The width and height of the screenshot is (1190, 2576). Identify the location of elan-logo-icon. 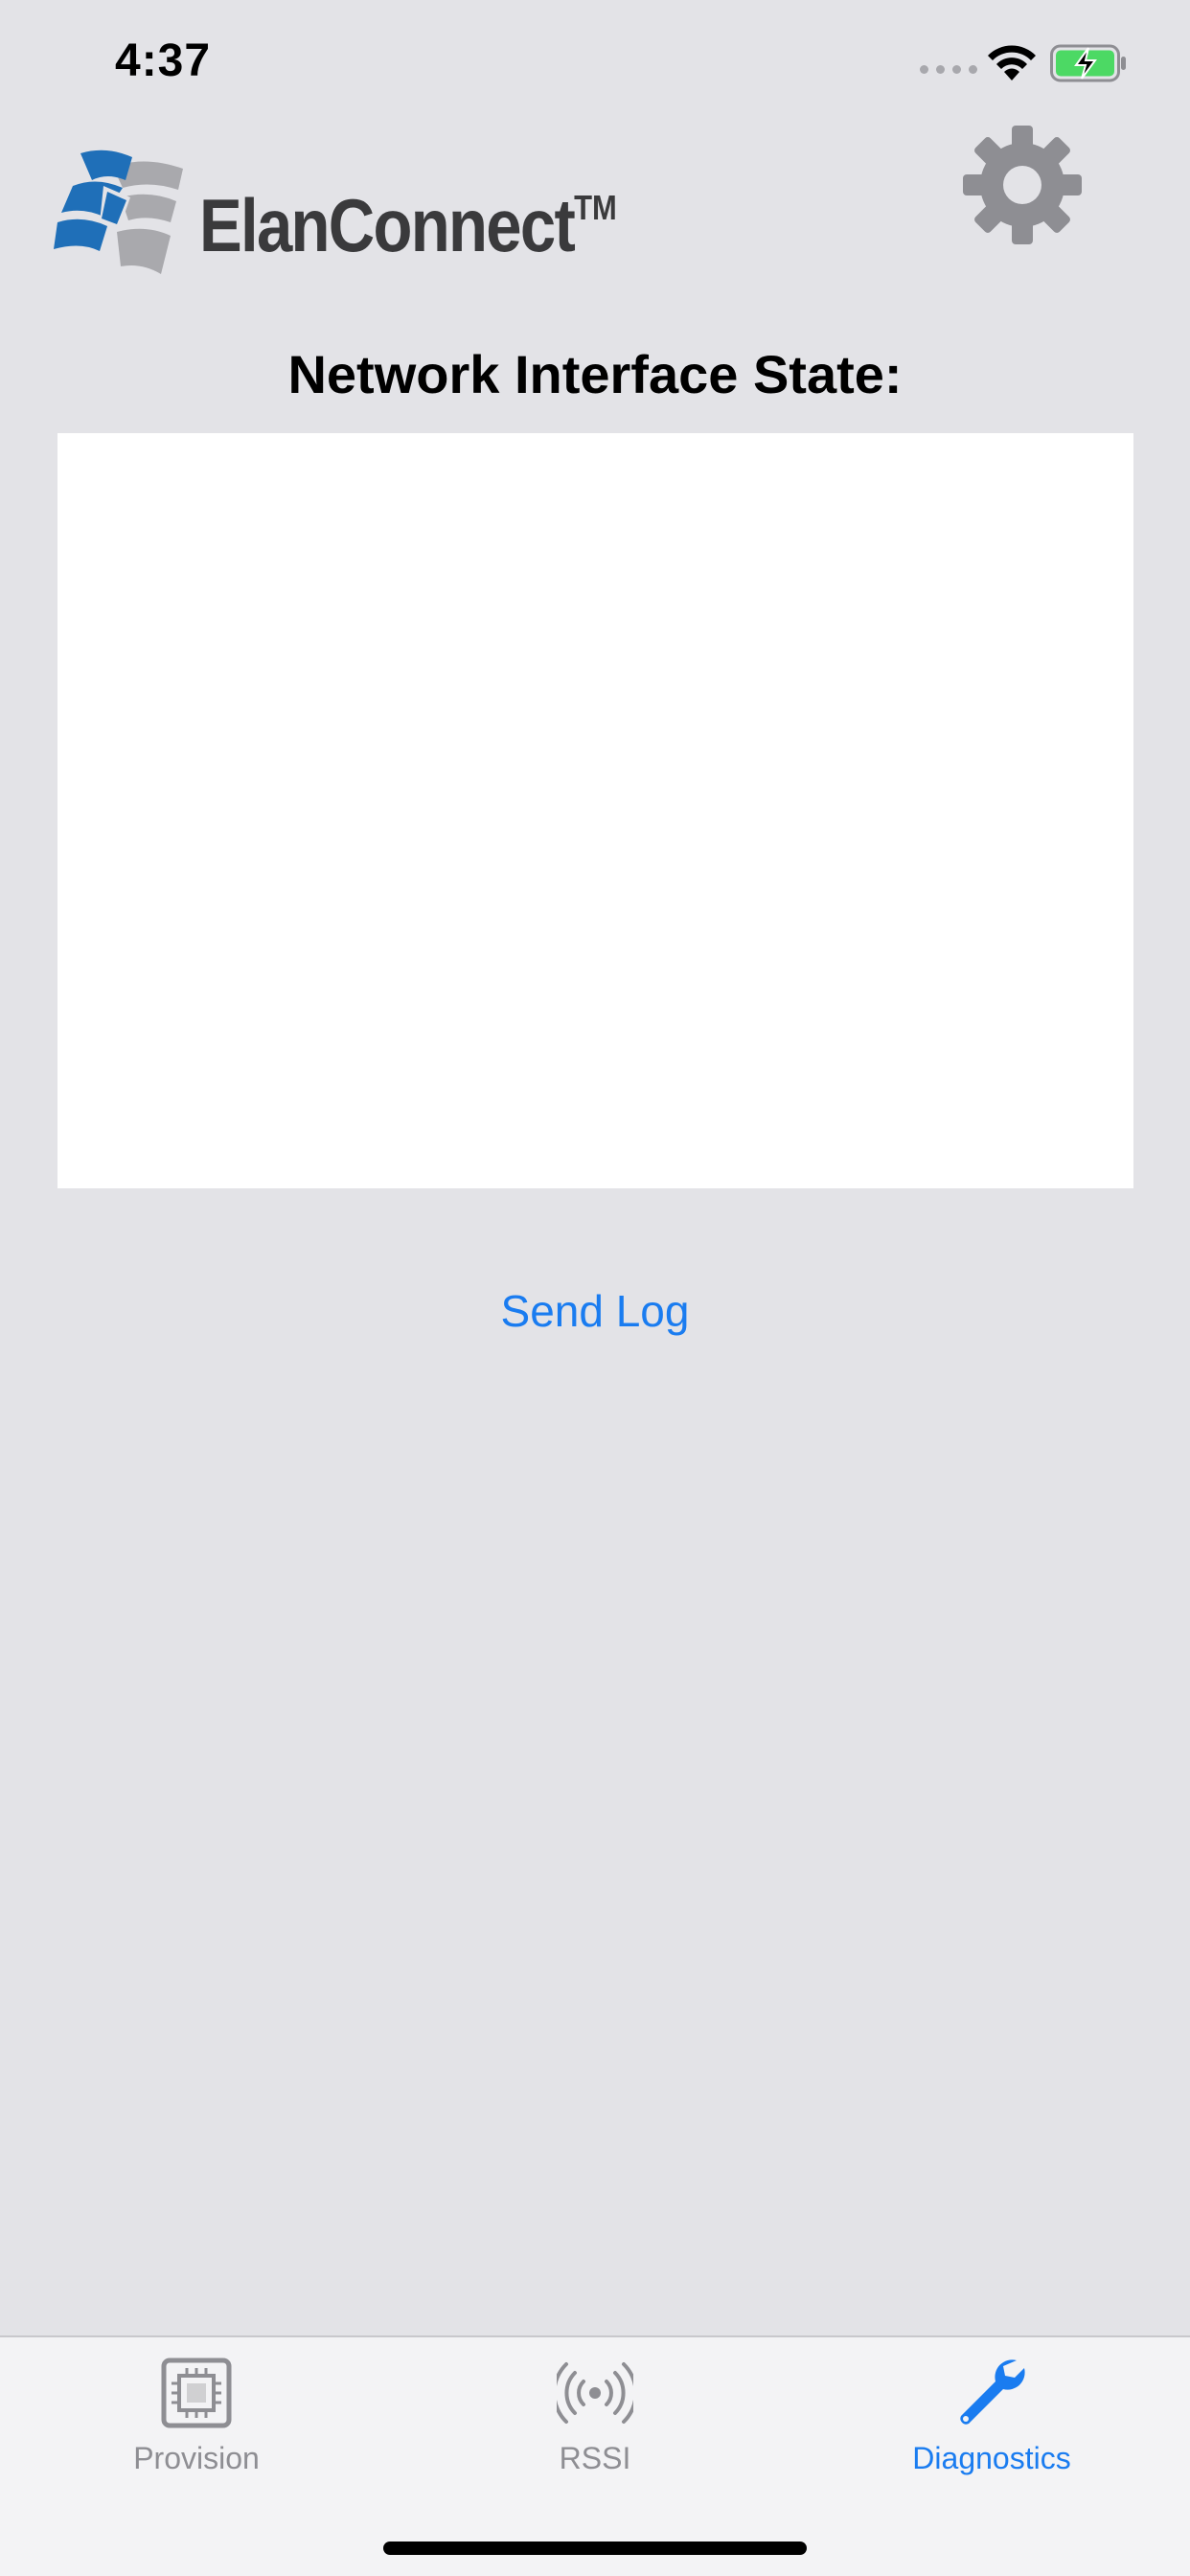
(119, 212).